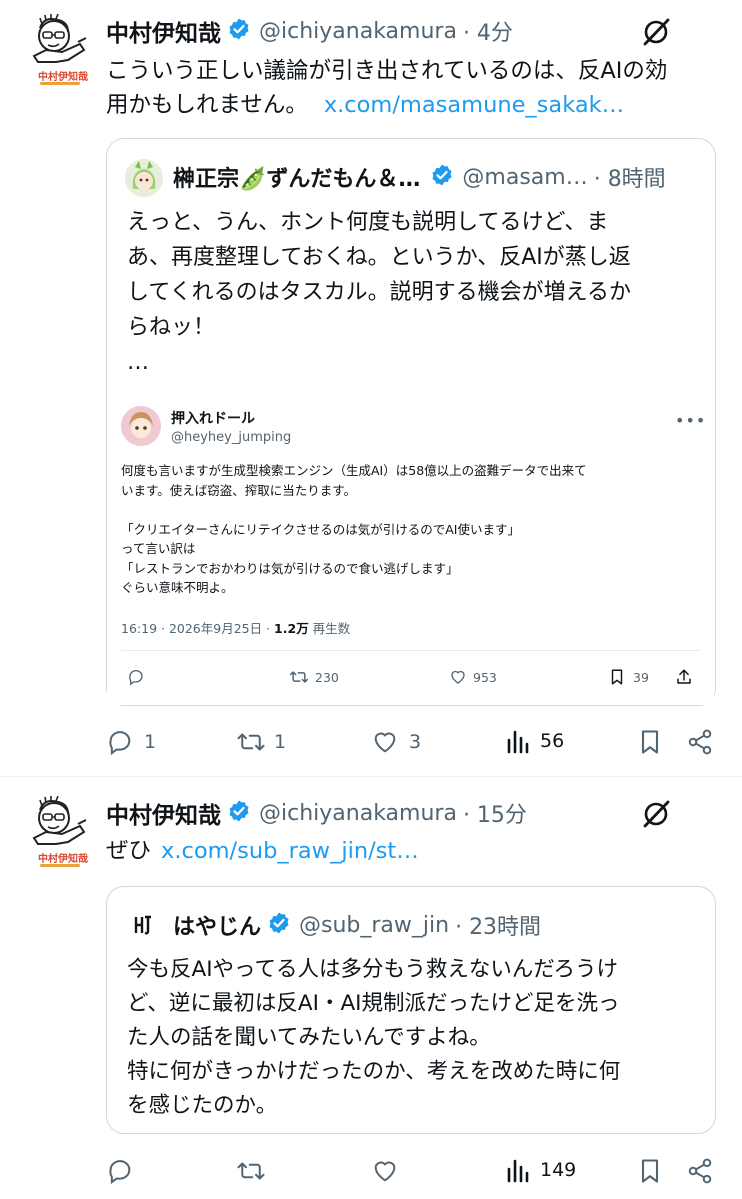 This screenshot has height=1199, width=742. What do you see at coordinates (413, 510) in the screenshot?
I see `embedded-text-line` at bounding box center [413, 510].